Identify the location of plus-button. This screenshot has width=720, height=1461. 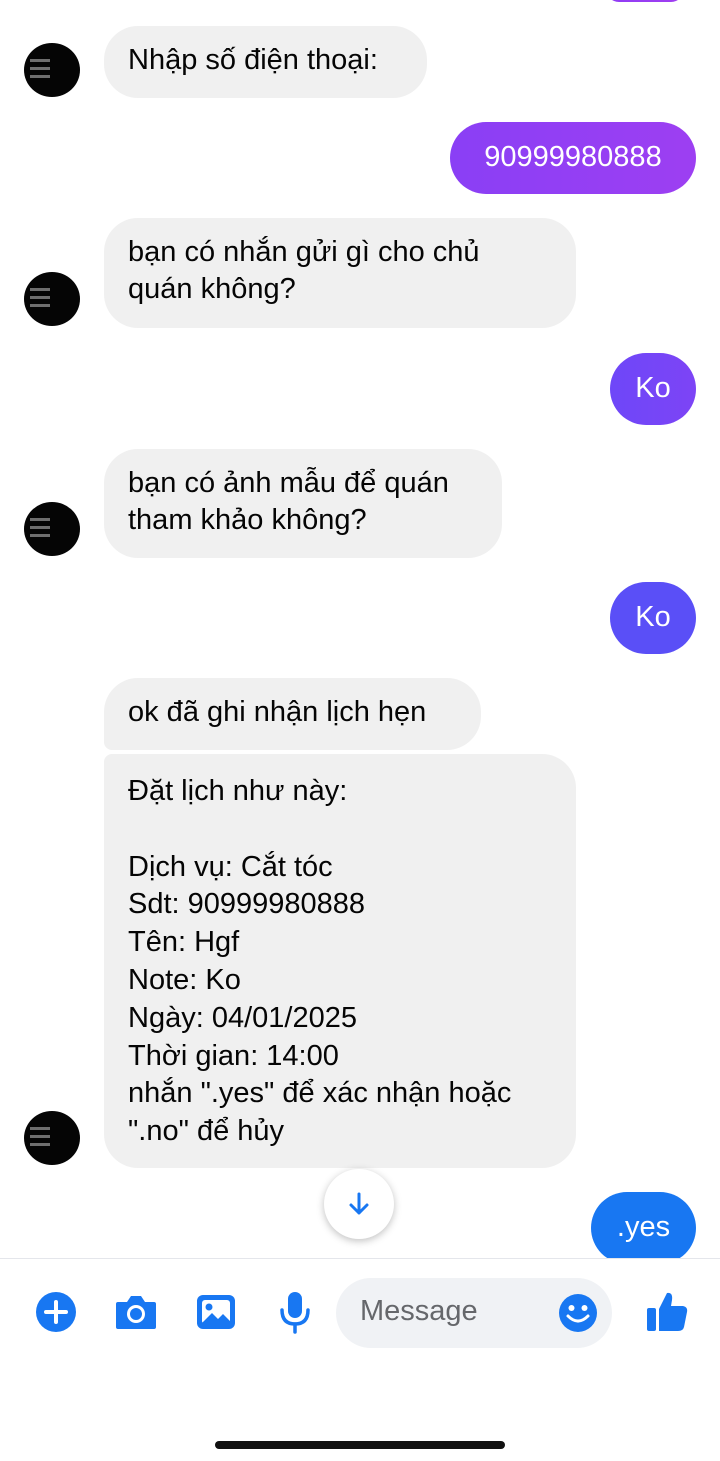
(56, 1312).